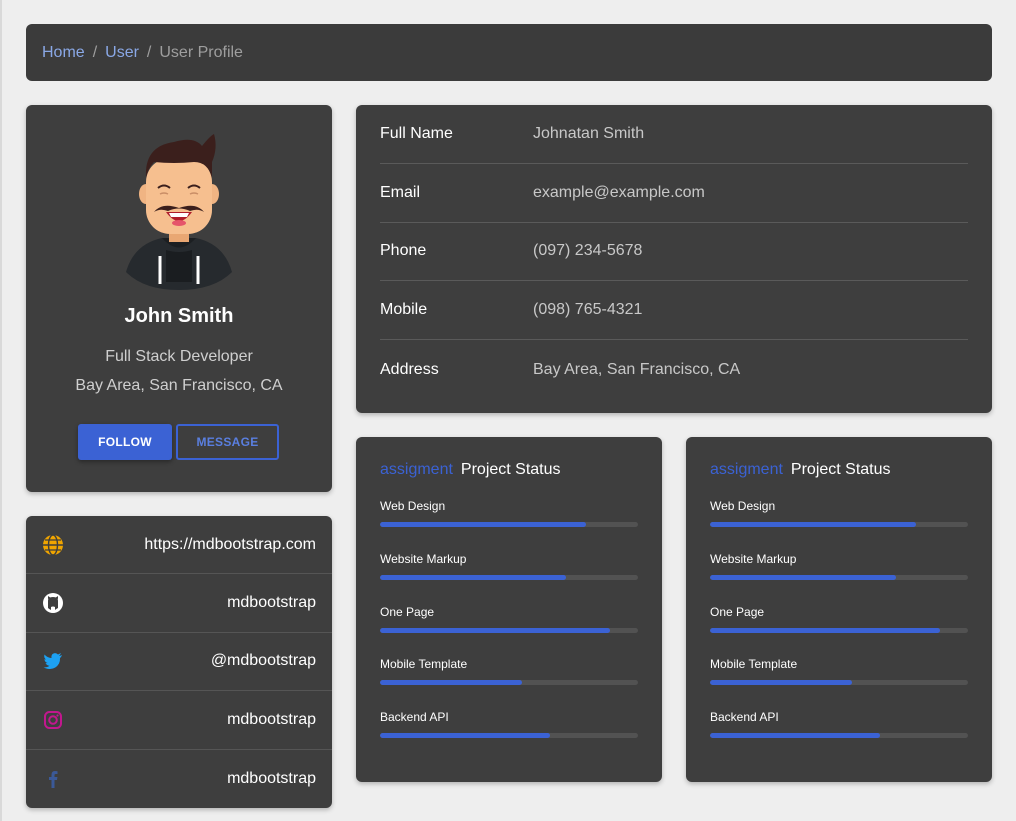 This screenshot has width=1016, height=821. Describe the element at coordinates (201, 52) in the screenshot. I see `breadcrumb-current: User Profile` at that location.